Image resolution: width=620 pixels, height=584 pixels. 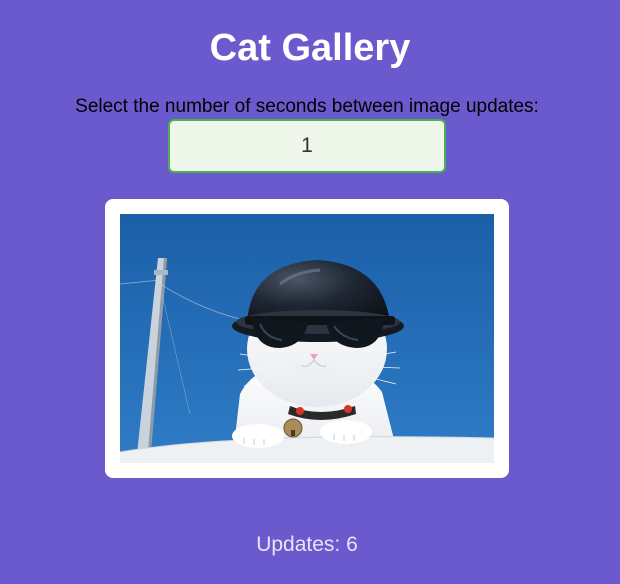 I want to click on updates-count: 6, so click(x=352, y=544).